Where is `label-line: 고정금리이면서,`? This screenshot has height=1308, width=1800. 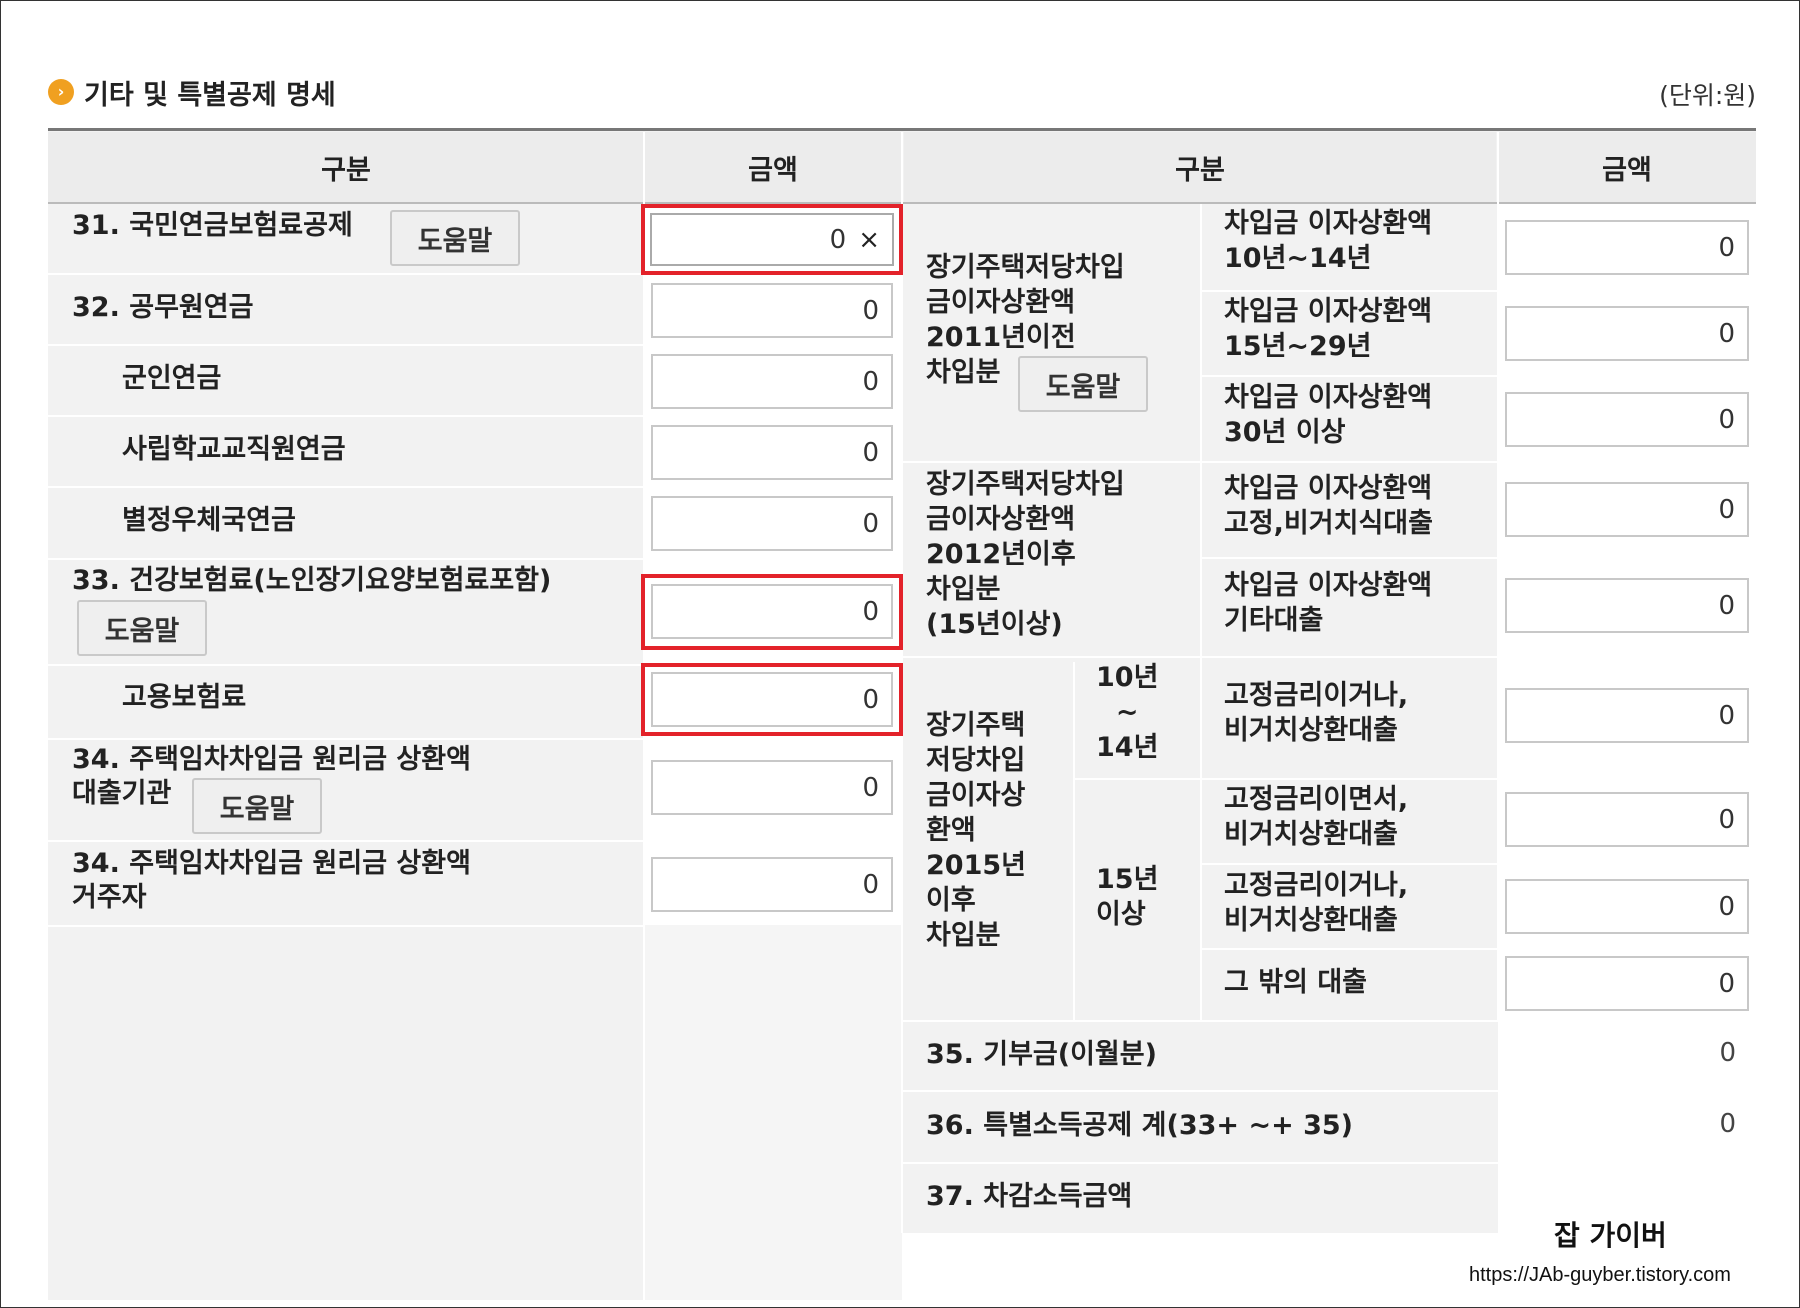 label-line: 고정금리이면서, is located at coordinates (1316, 799).